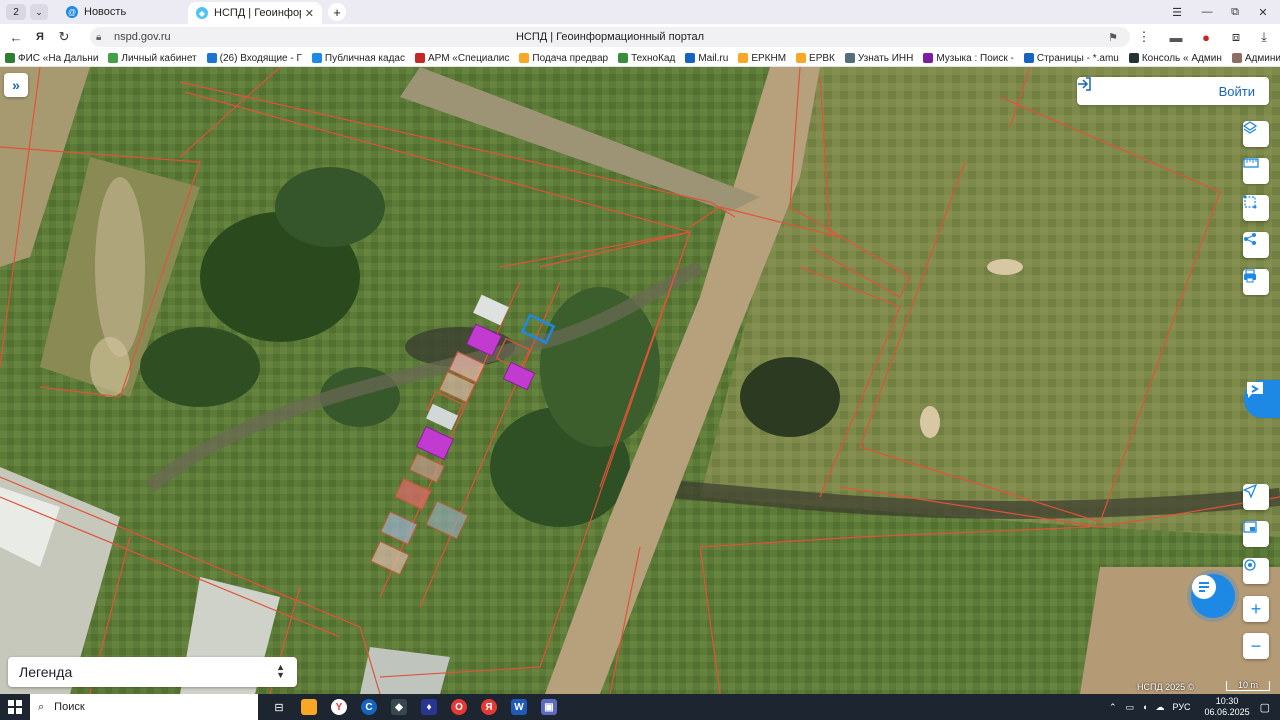 The width and height of the screenshot is (1280, 720). Describe the element at coordinates (105, 12) in the screenshot. I see `tab-label: Новость` at that location.